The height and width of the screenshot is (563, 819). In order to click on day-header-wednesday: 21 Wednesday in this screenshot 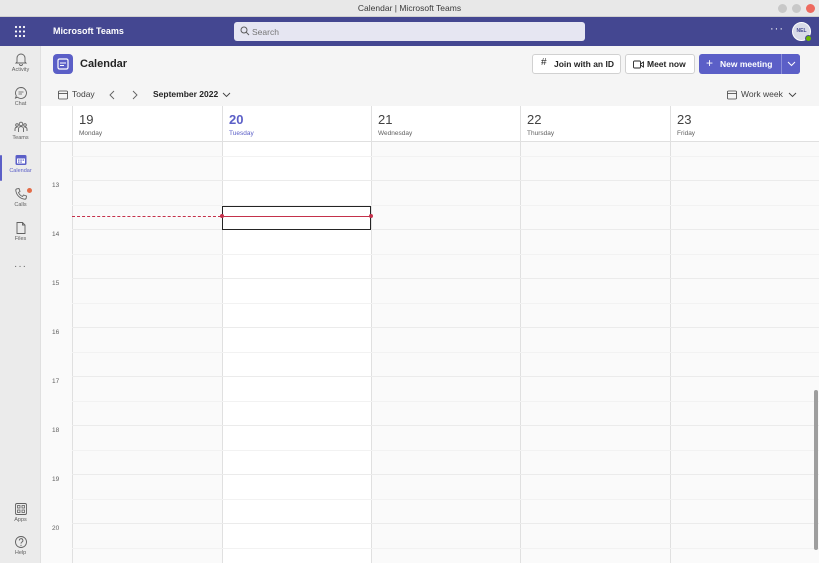, I will do `click(445, 124)`.